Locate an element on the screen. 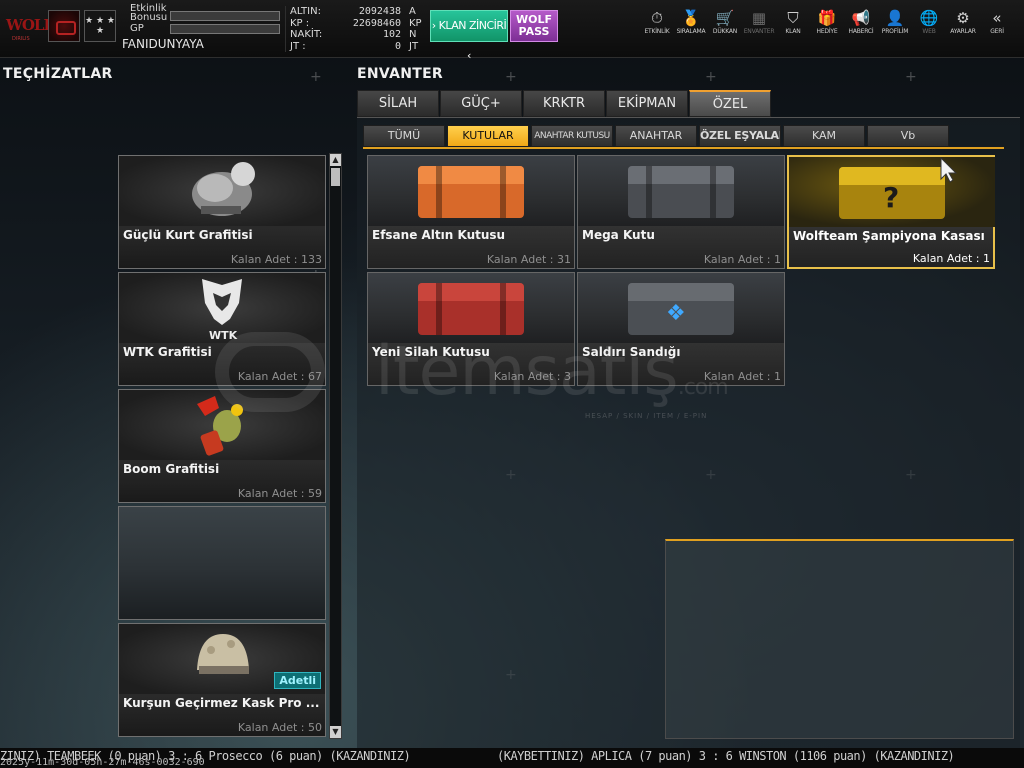 The image size is (1024, 768). gift-icon: 🎁 is located at coordinates (827, 18).